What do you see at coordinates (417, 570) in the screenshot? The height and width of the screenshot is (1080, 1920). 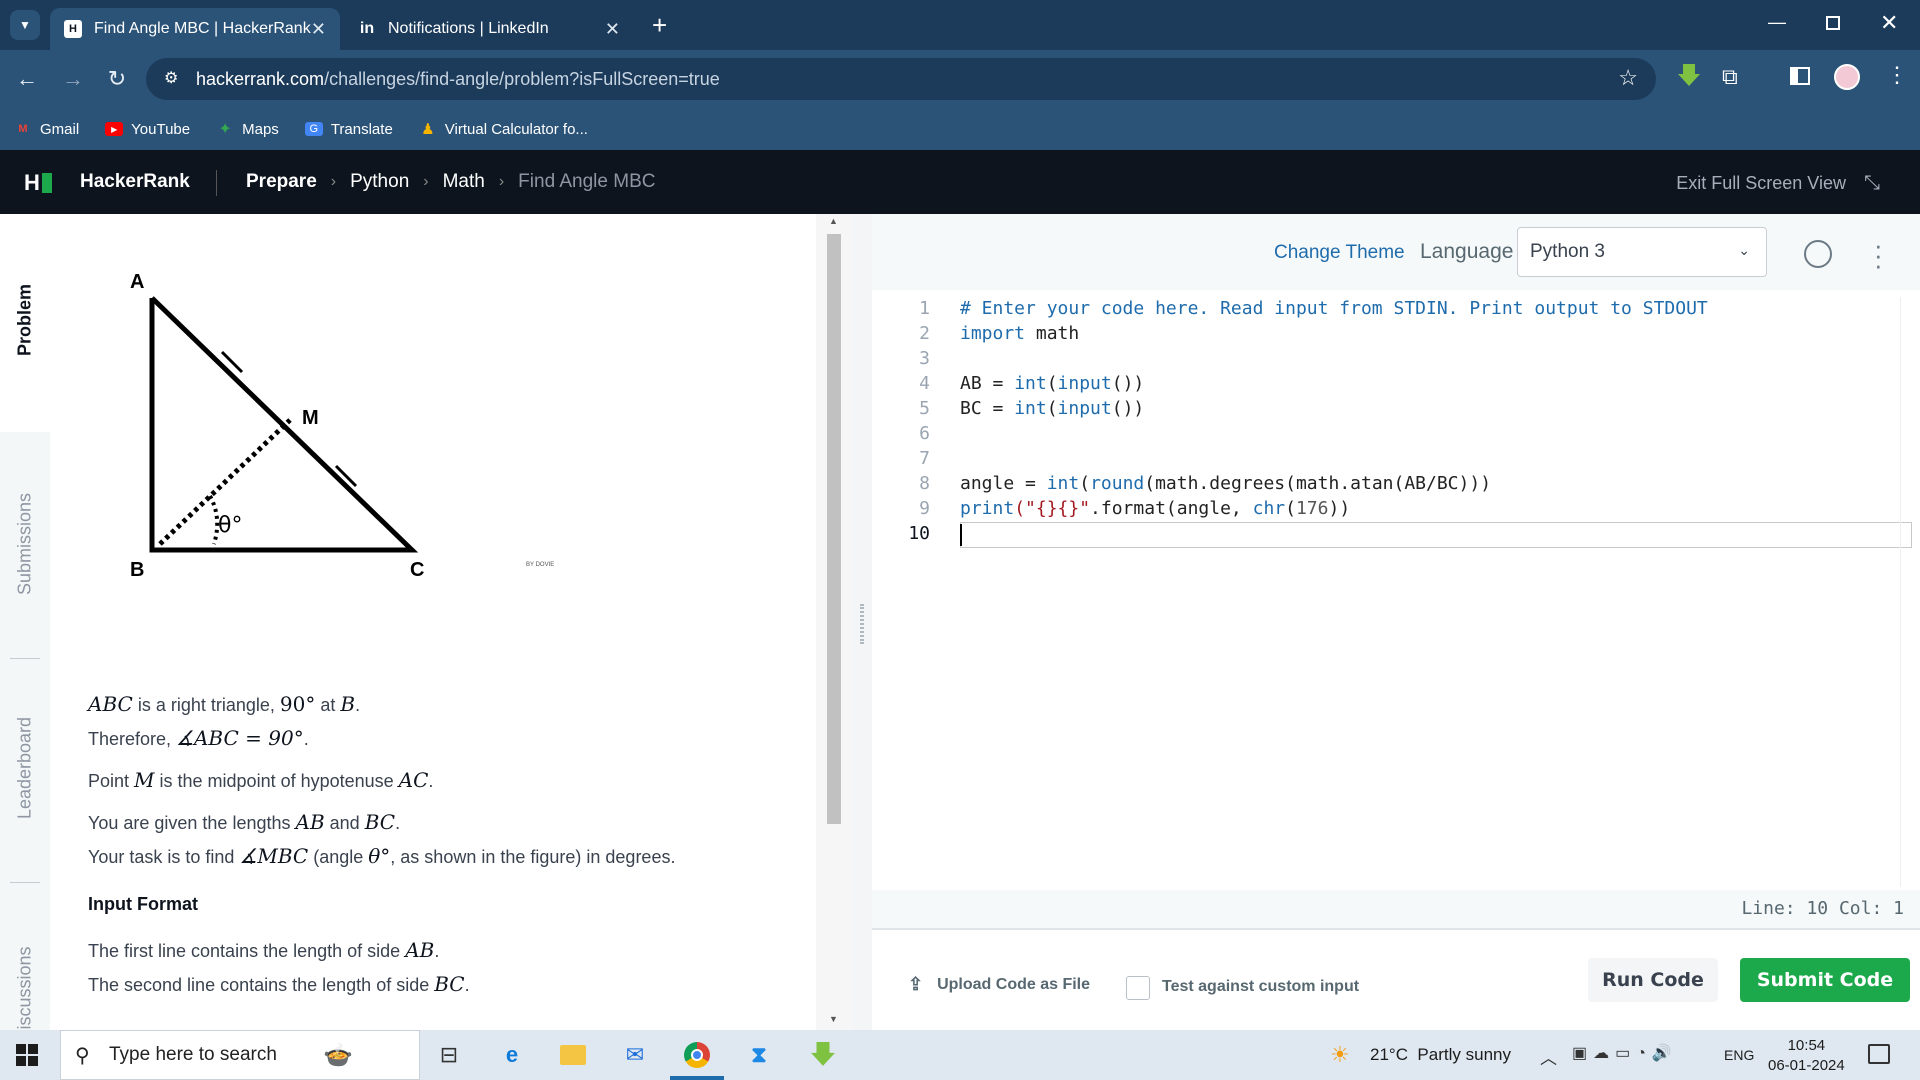 I see `vertex-label-c: C` at bounding box center [417, 570].